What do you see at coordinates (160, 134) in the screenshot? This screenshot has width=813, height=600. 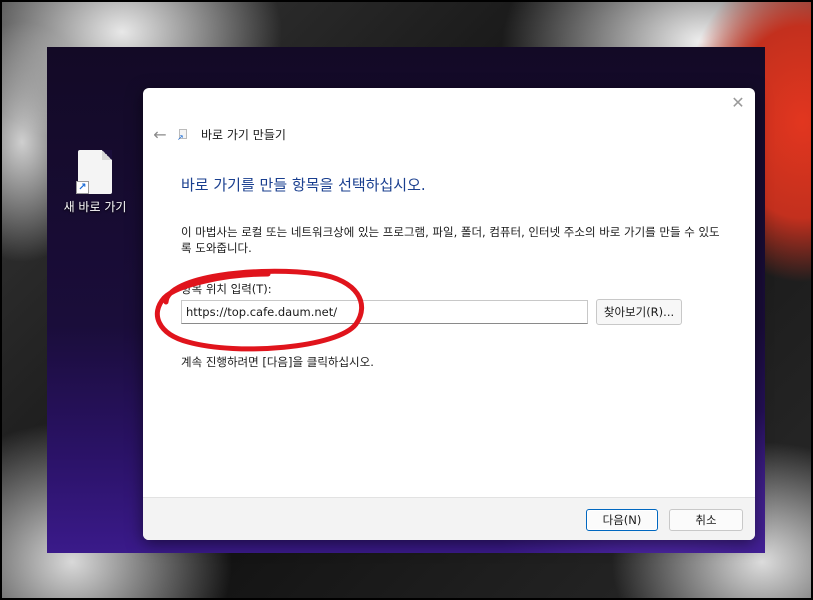 I see `back-arrow-icon: ←` at bounding box center [160, 134].